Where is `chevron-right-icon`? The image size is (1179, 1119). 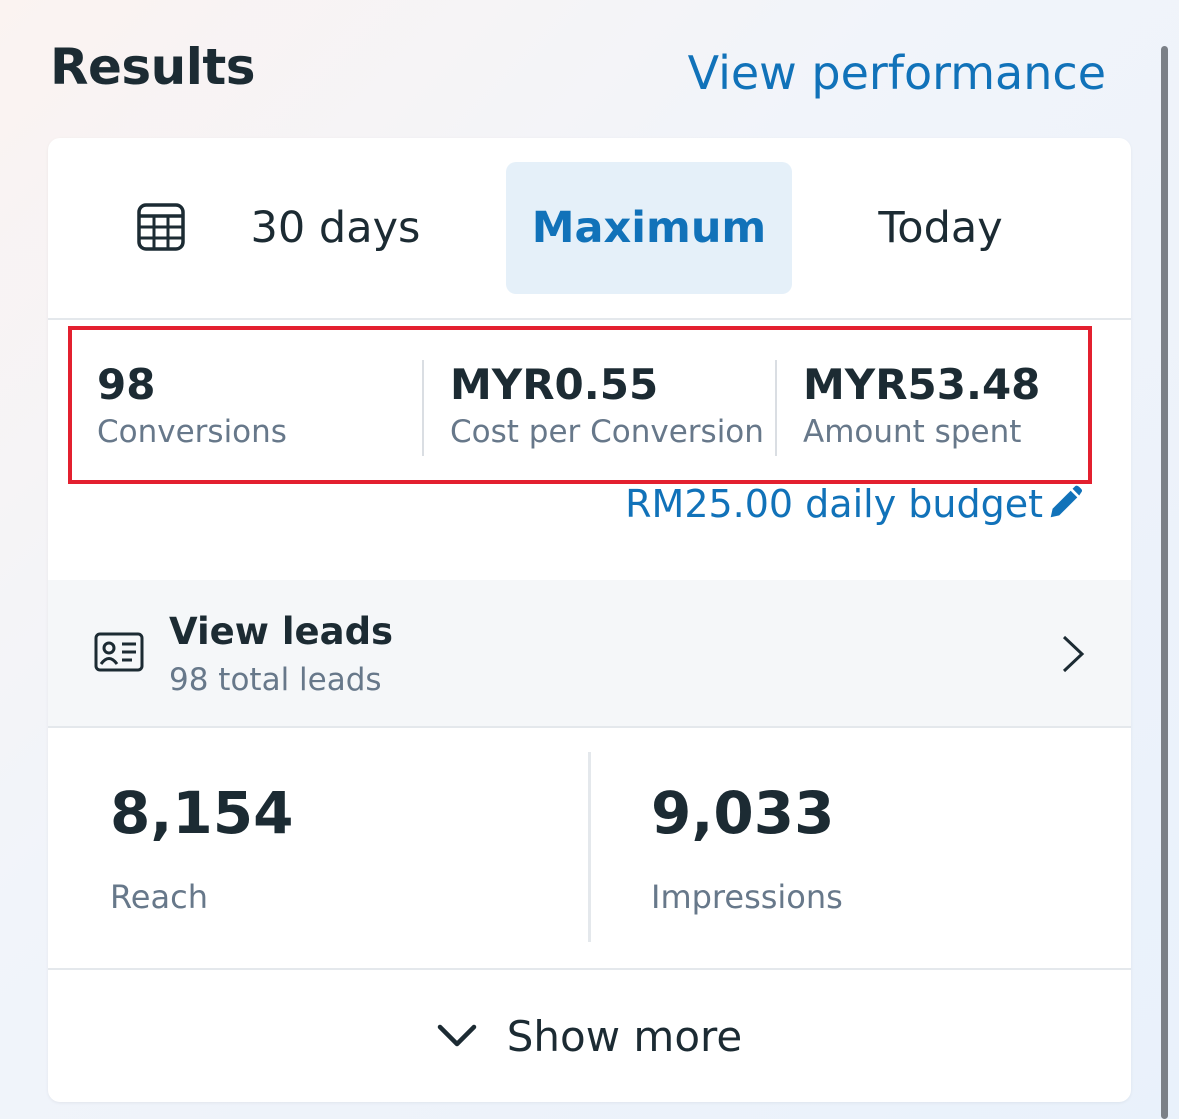
chevron-right-icon is located at coordinates (1073, 654).